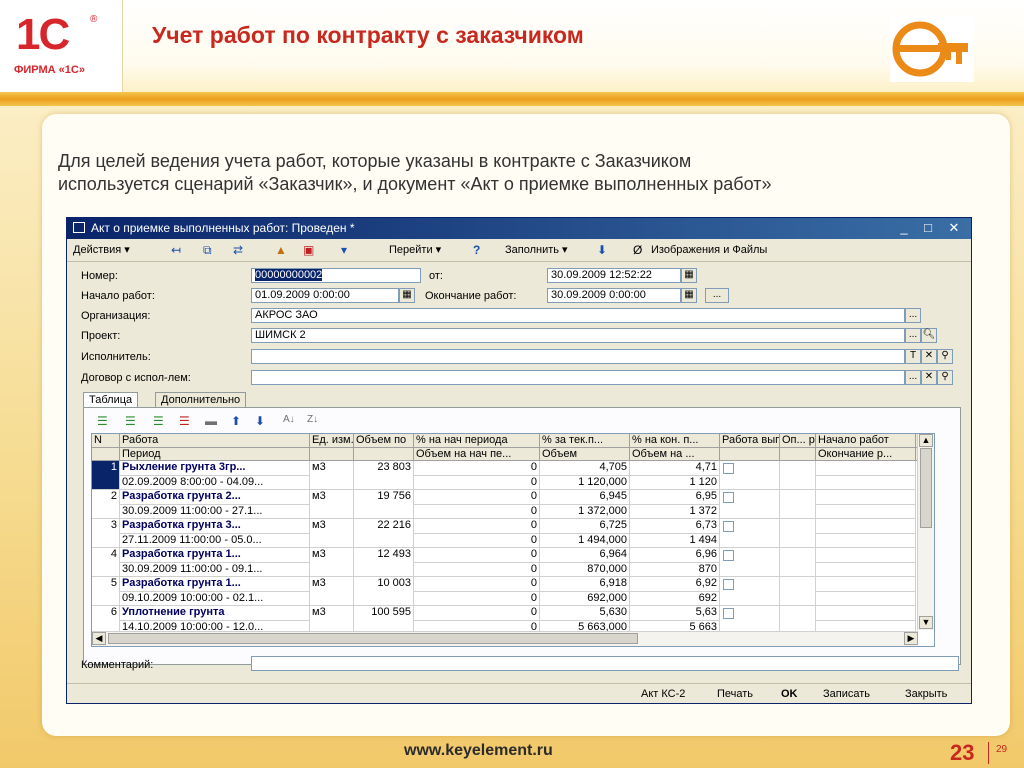  What do you see at coordinates (161, 421) in the screenshot?
I see `edit-row-icon: ☰` at bounding box center [161, 421].